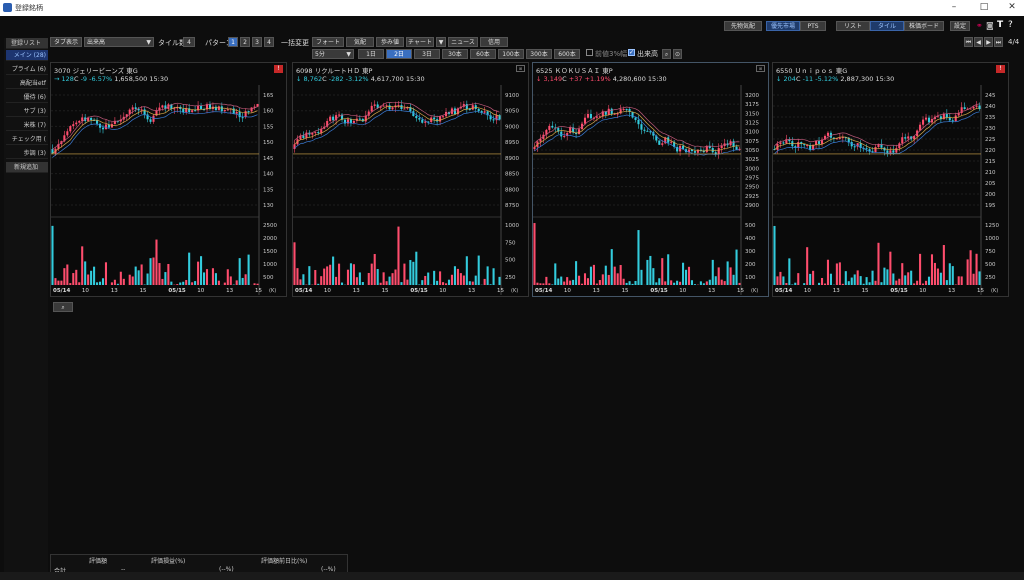 Image resolution: width=1024 pixels, height=580 pixels. I want to click on search-icon: ⌕, so click(63, 307).